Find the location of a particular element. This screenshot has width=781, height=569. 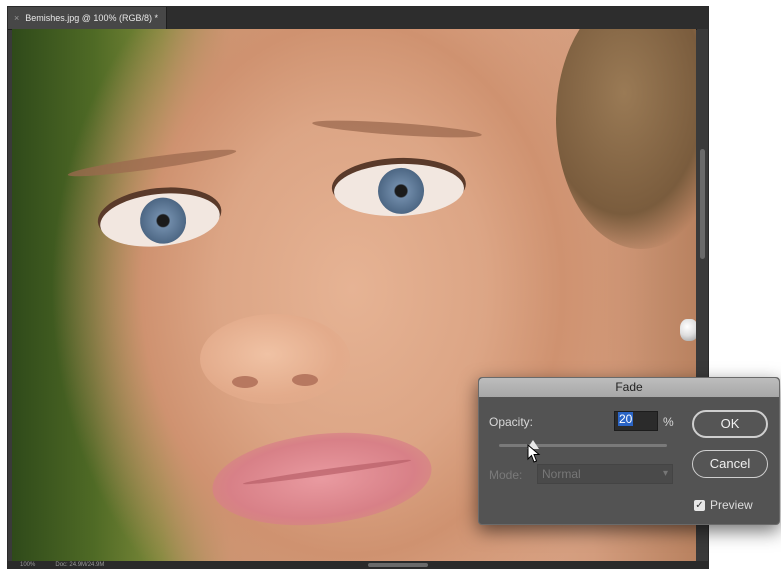

nose is located at coordinates (275, 359).